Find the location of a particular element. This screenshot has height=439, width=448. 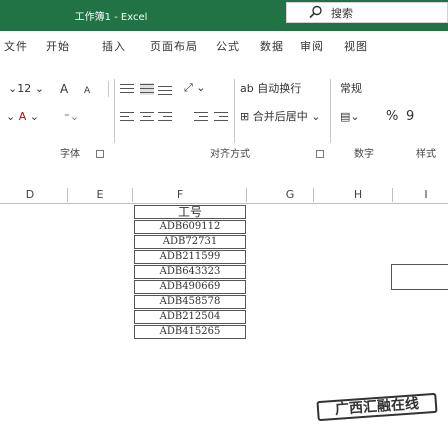

tab-page-layout: 页面布局 is located at coordinates (174, 46).